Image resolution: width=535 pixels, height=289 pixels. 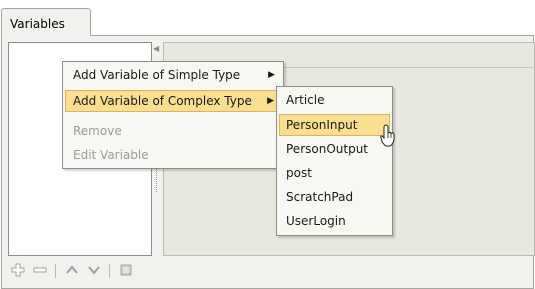 What do you see at coordinates (97, 131) in the screenshot?
I see `menu-item-label: Remove` at bounding box center [97, 131].